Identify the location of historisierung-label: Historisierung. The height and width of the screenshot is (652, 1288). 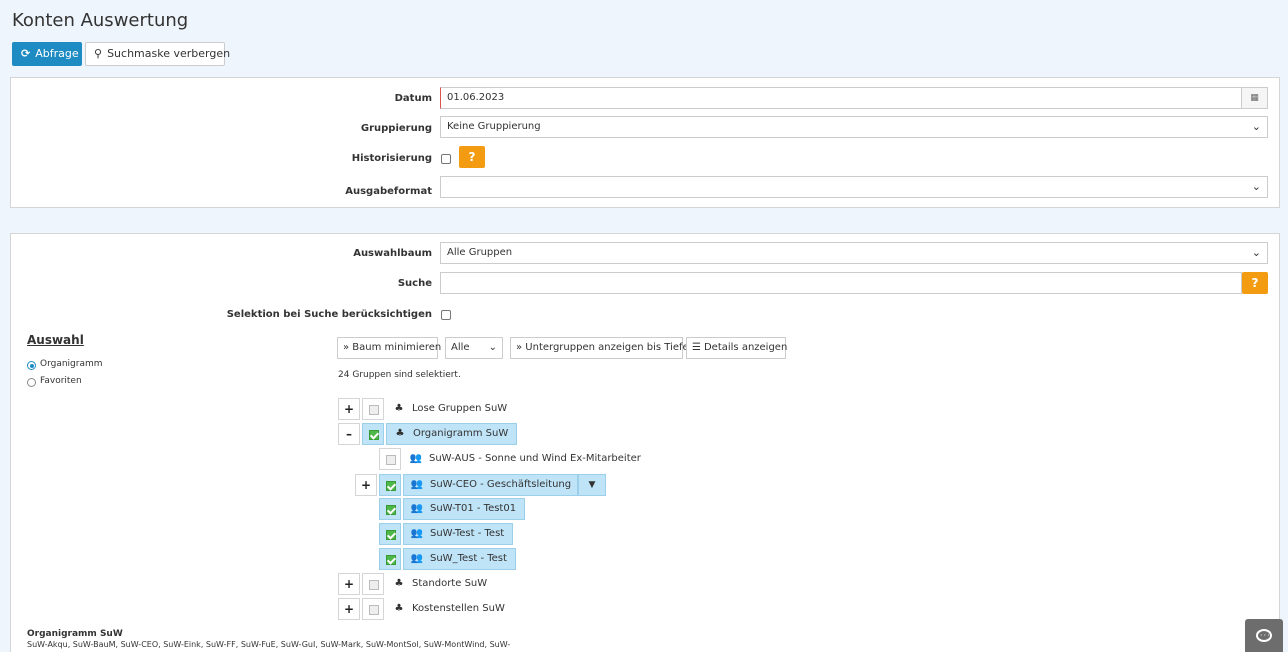
(391, 158).